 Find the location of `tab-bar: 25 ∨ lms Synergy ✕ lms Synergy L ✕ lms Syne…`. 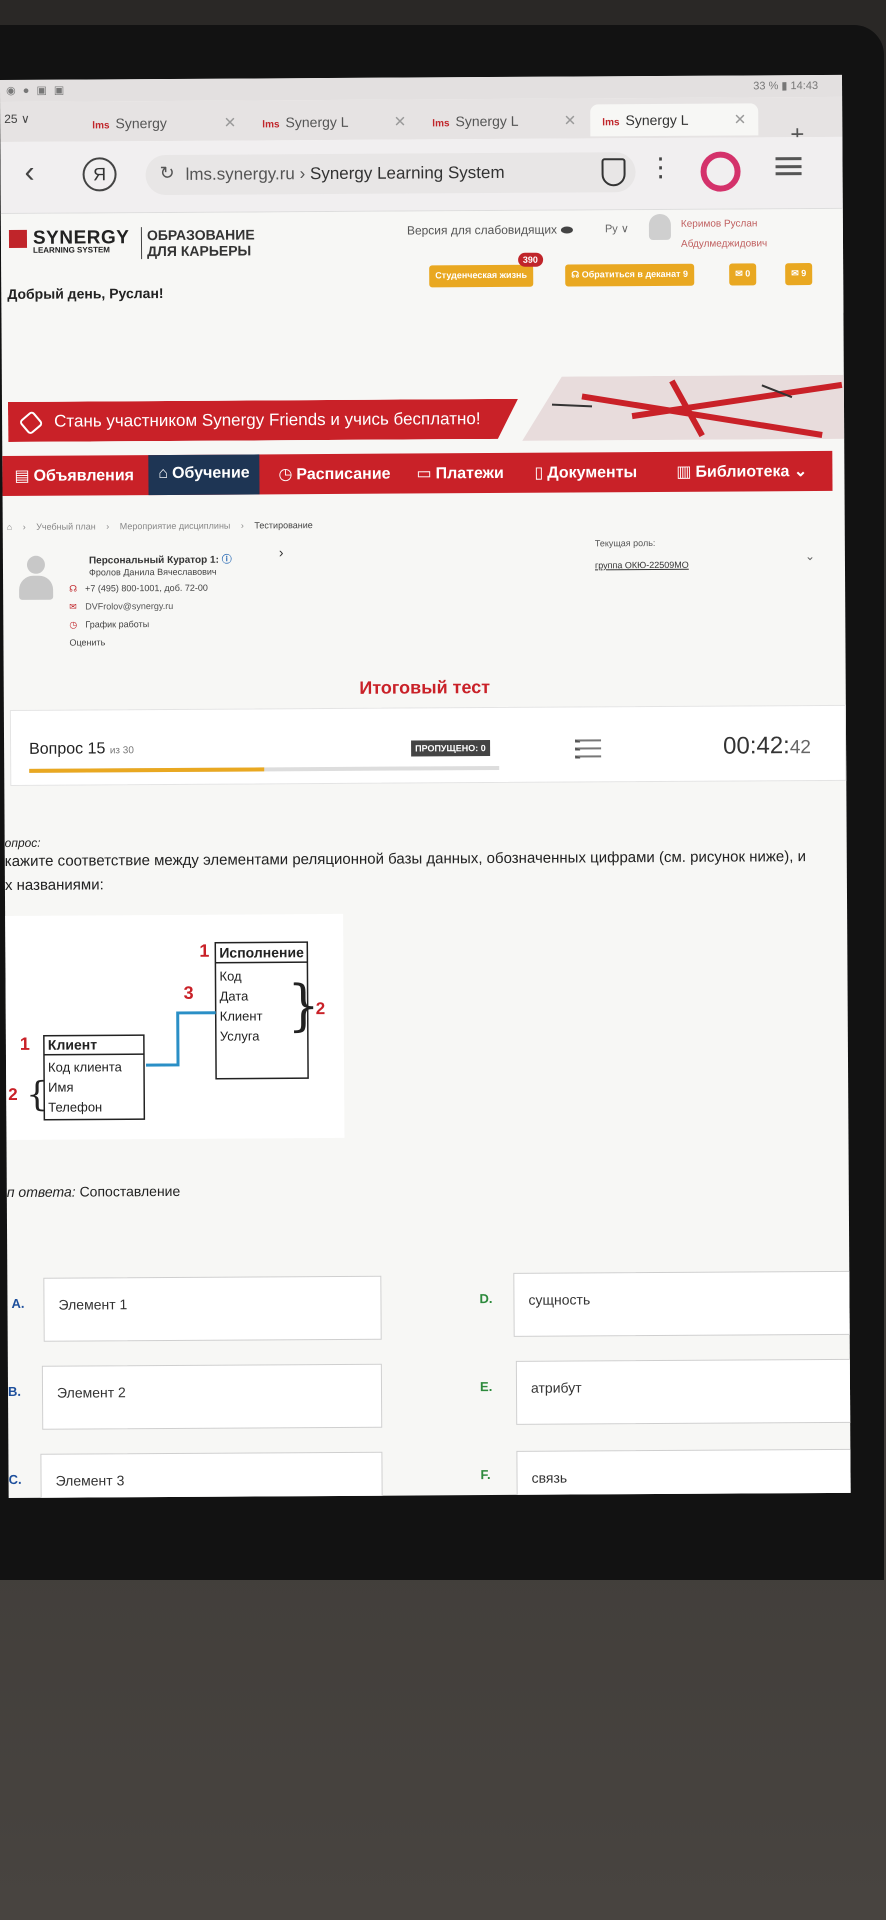

tab-bar: 25 ∨ lms Synergy ✕ lms Synergy L ✕ lms Syne… is located at coordinates (421, 122).